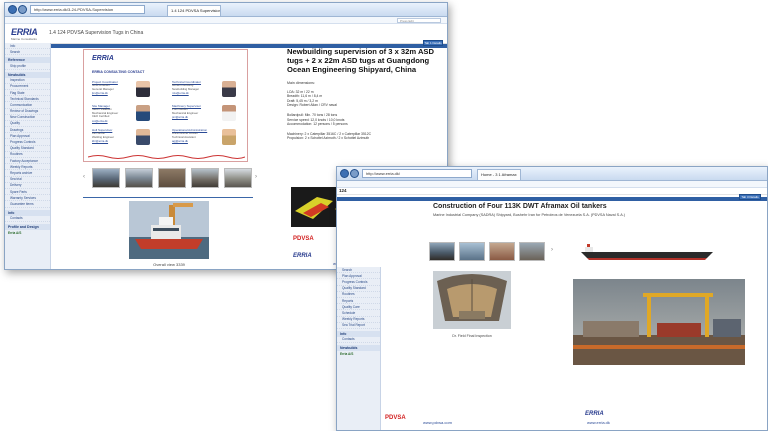  Describe the element at coordinates (417, 173) in the screenshot. I see `address-bar: http://www.erria.dk/` at that location.